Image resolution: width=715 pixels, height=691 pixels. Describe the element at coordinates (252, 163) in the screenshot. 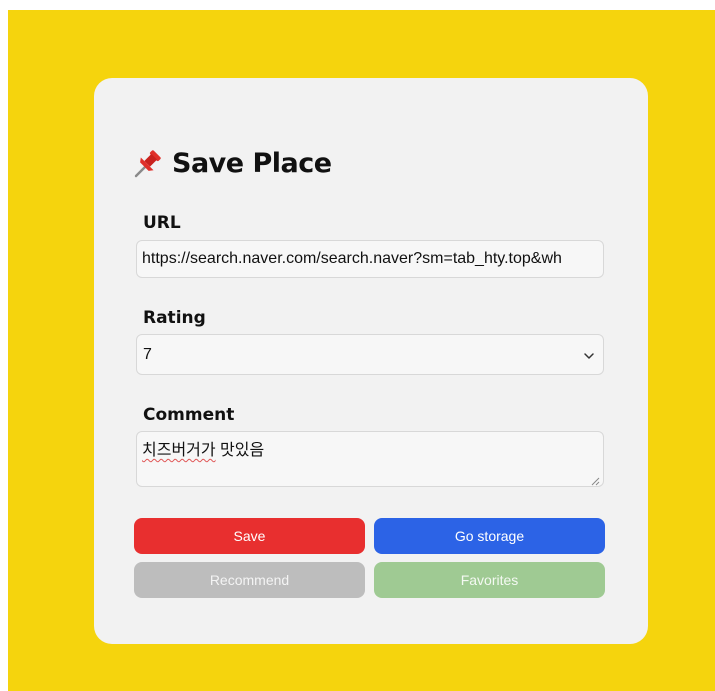

I see `title-text: Save Place` at that location.